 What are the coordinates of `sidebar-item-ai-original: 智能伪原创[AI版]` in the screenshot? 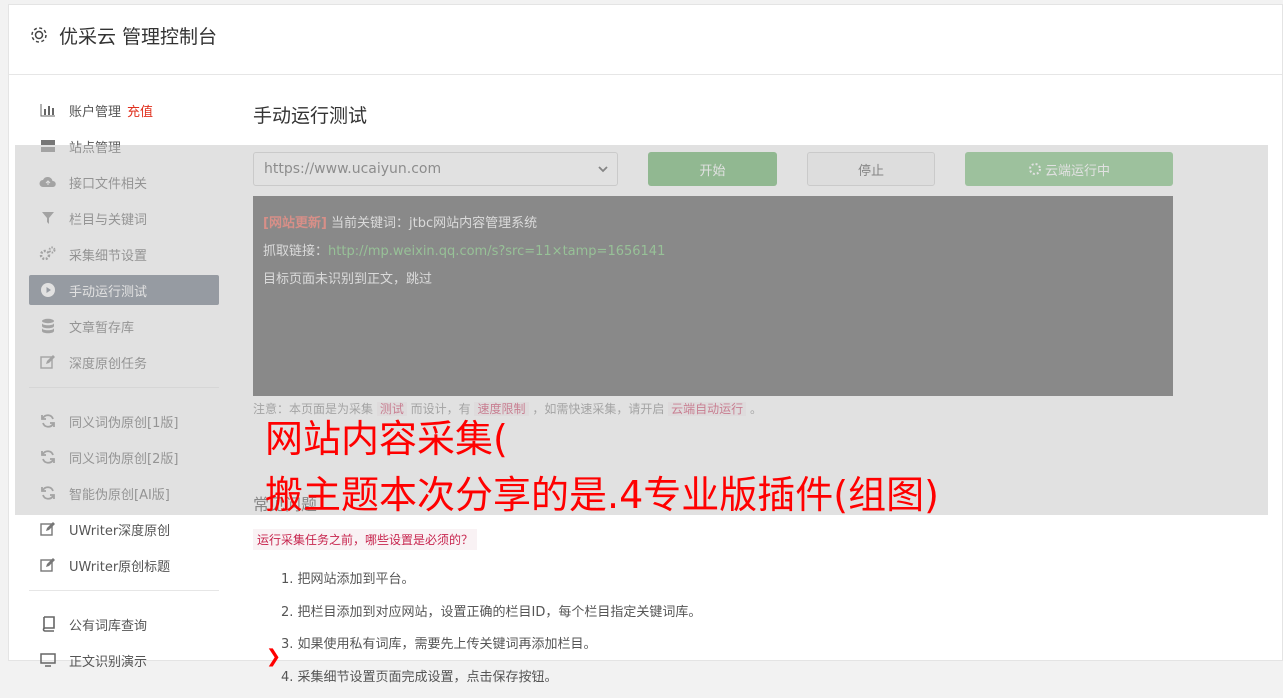 It's located at (124, 493).